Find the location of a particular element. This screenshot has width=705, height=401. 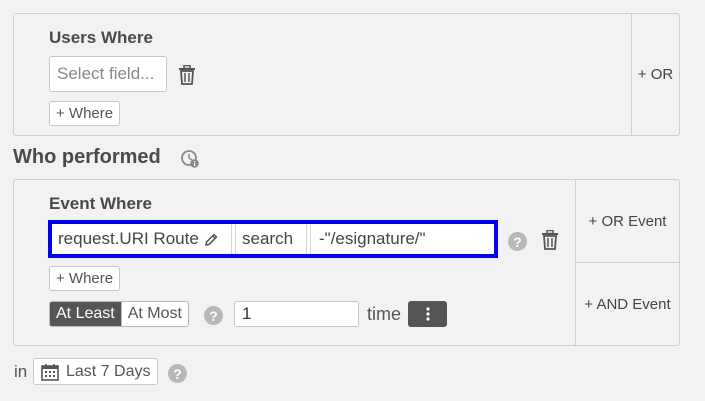

add-event-where-button: + Where is located at coordinates (85, 278).